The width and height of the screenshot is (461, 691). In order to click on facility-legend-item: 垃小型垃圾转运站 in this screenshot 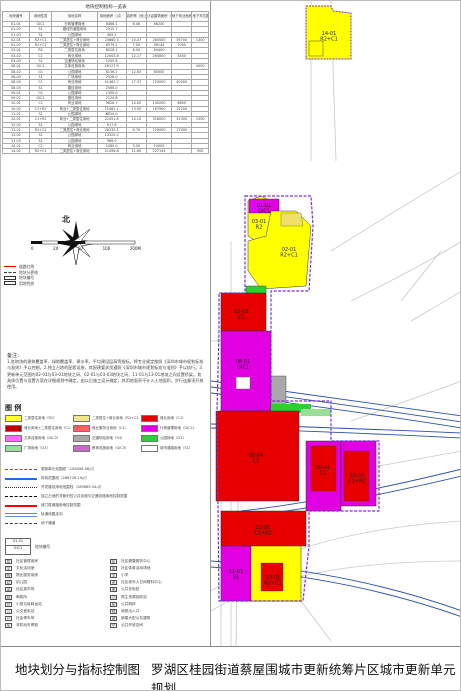, I will do `click(53, 604)`.